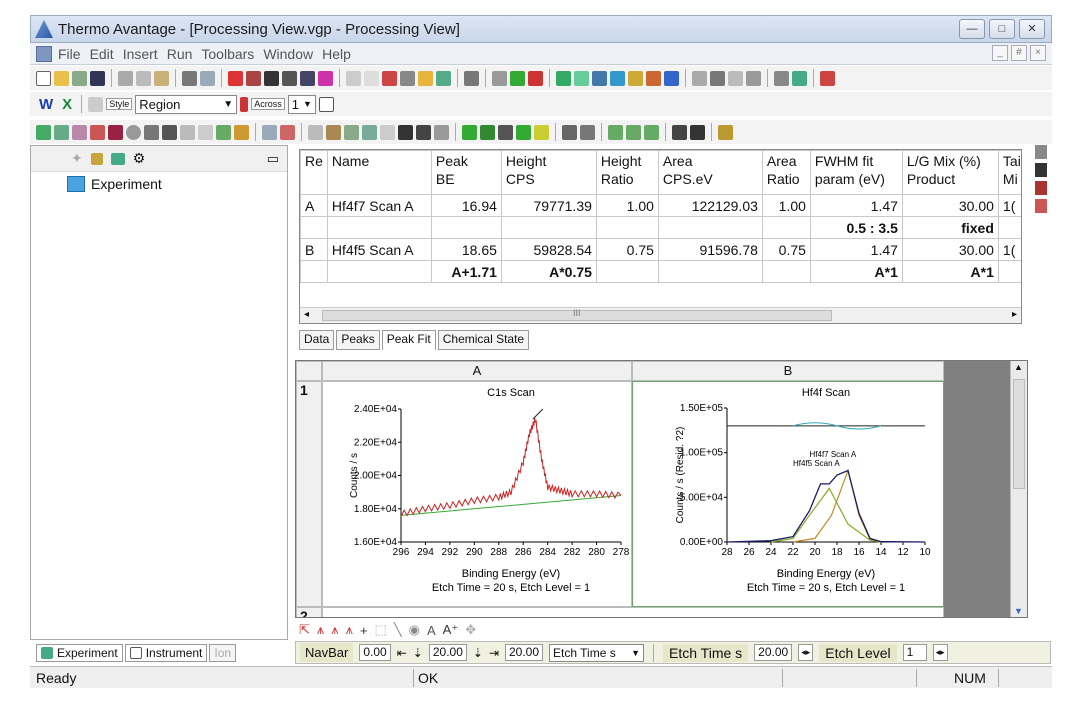  Describe the element at coordinates (563, 78) in the screenshot. I see `map1-icon` at that location.